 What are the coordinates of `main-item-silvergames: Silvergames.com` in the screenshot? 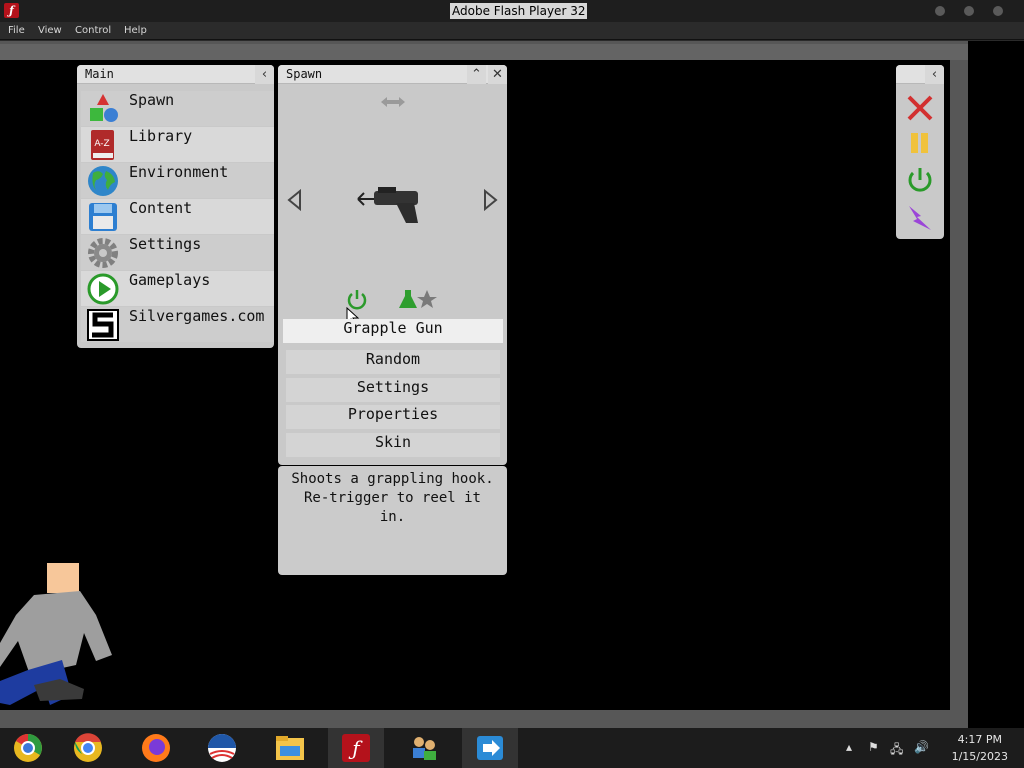 It's located at (177, 324).